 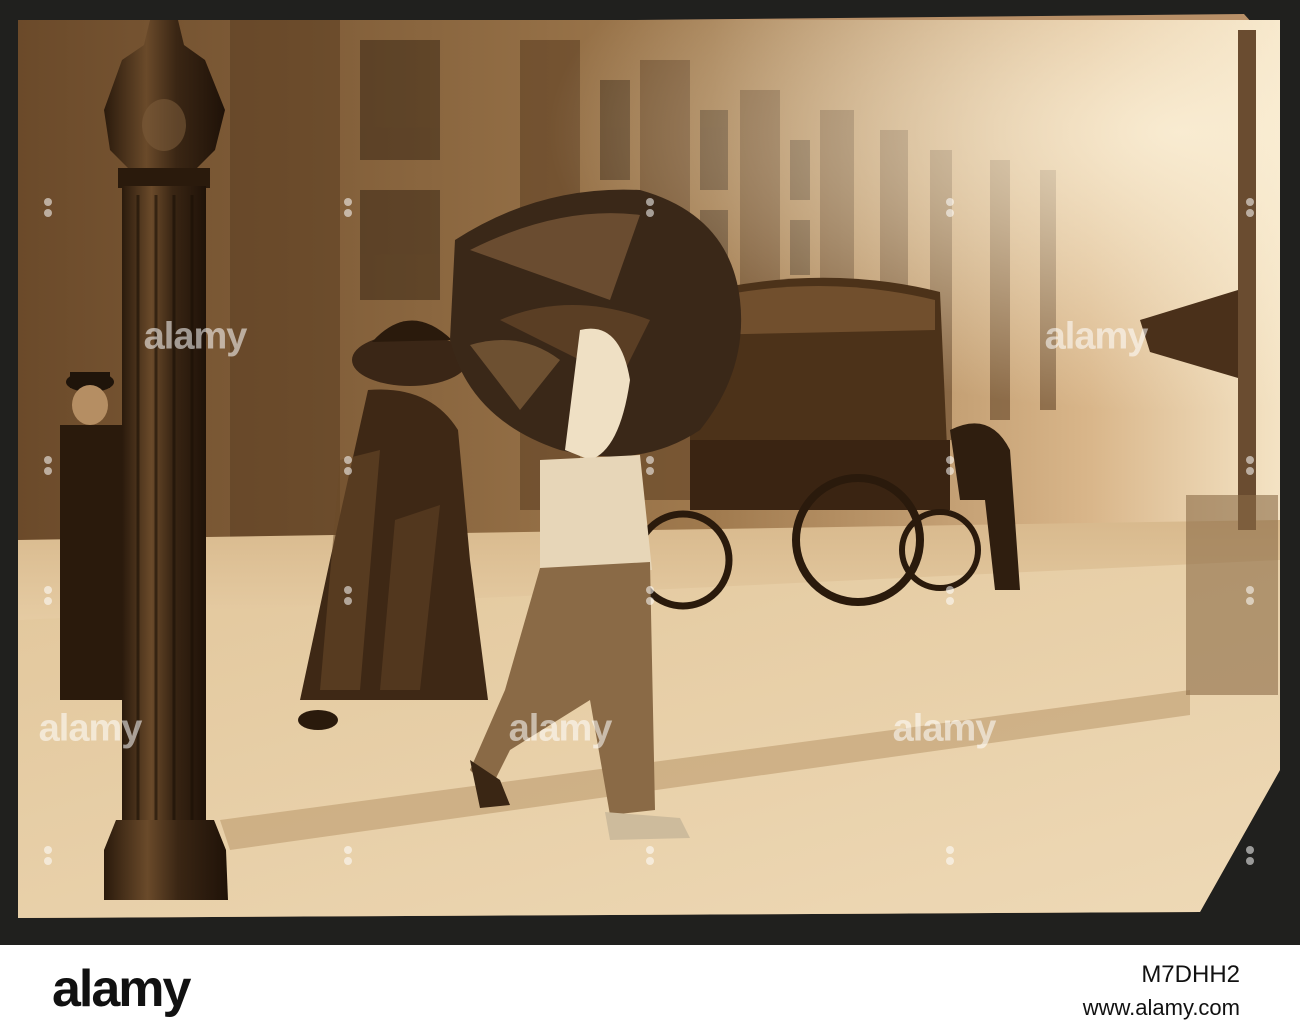 What do you see at coordinates (1190, 974) in the screenshot?
I see `image-id: M7DHH2` at bounding box center [1190, 974].